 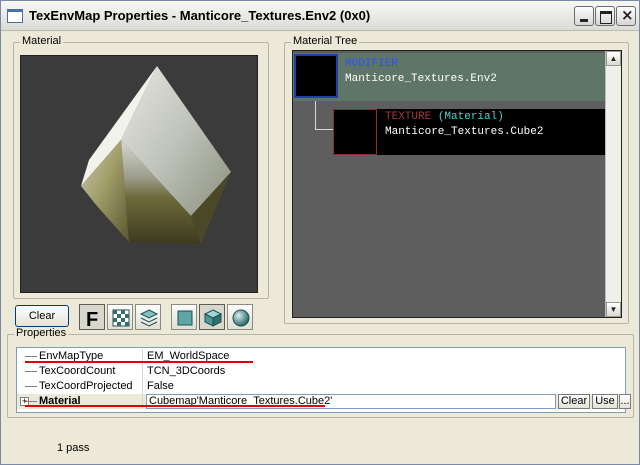 What do you see at coordinates (421, 79) in the screenshot?
I see `modifier-name: Manticore_Textures.Env2` at bounding box center [421, 79].